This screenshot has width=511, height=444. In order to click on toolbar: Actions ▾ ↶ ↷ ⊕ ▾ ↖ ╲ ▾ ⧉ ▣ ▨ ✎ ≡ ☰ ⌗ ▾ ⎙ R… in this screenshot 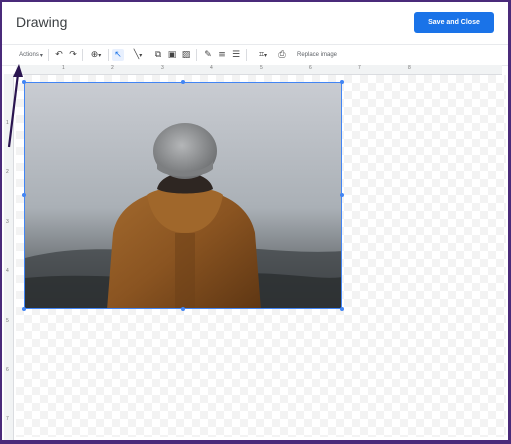, I will do `click(255, 55)`.